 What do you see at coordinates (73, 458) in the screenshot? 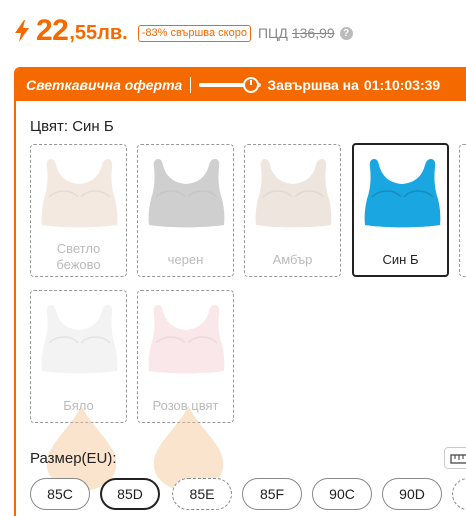
I see `size-label: Размер(EU):` at bounding box center [73, 458].